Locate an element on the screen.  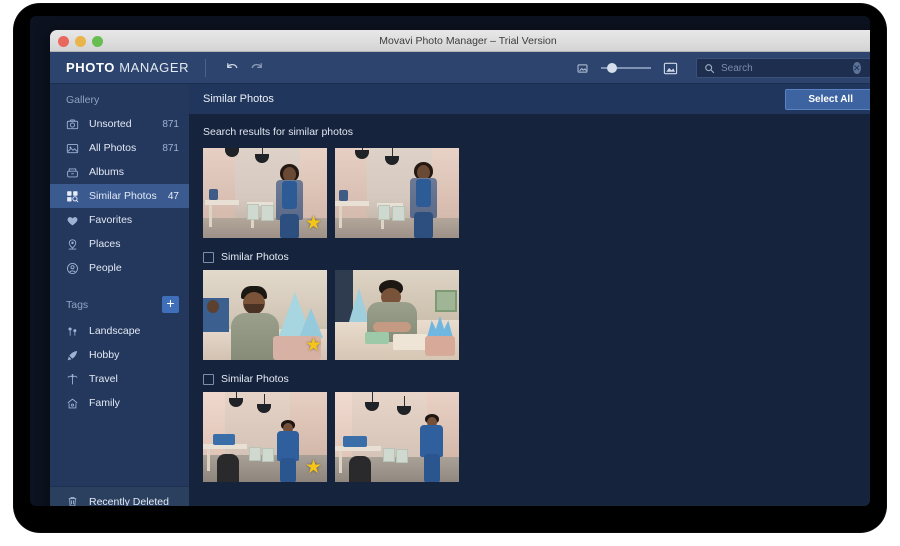
sidebar-item-similar-photos: Similar Photos 47 is located at coordinates (119, 196).